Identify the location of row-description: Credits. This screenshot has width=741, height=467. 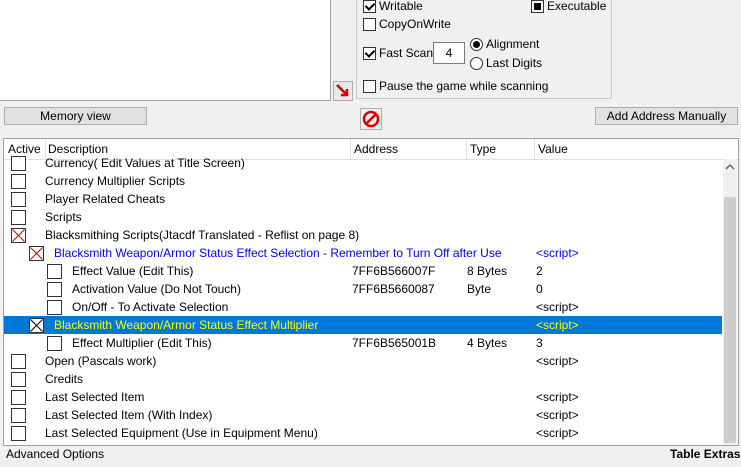
(64, 379).